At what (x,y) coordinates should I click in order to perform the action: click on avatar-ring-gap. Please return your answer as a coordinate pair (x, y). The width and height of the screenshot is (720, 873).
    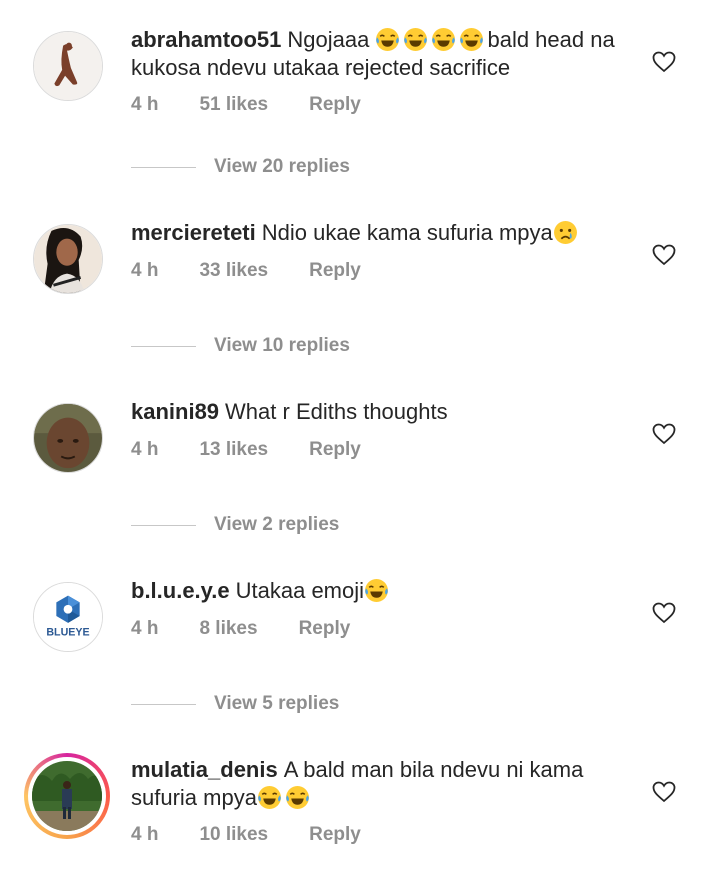
    Looking at the image, I should click on (67, 796).